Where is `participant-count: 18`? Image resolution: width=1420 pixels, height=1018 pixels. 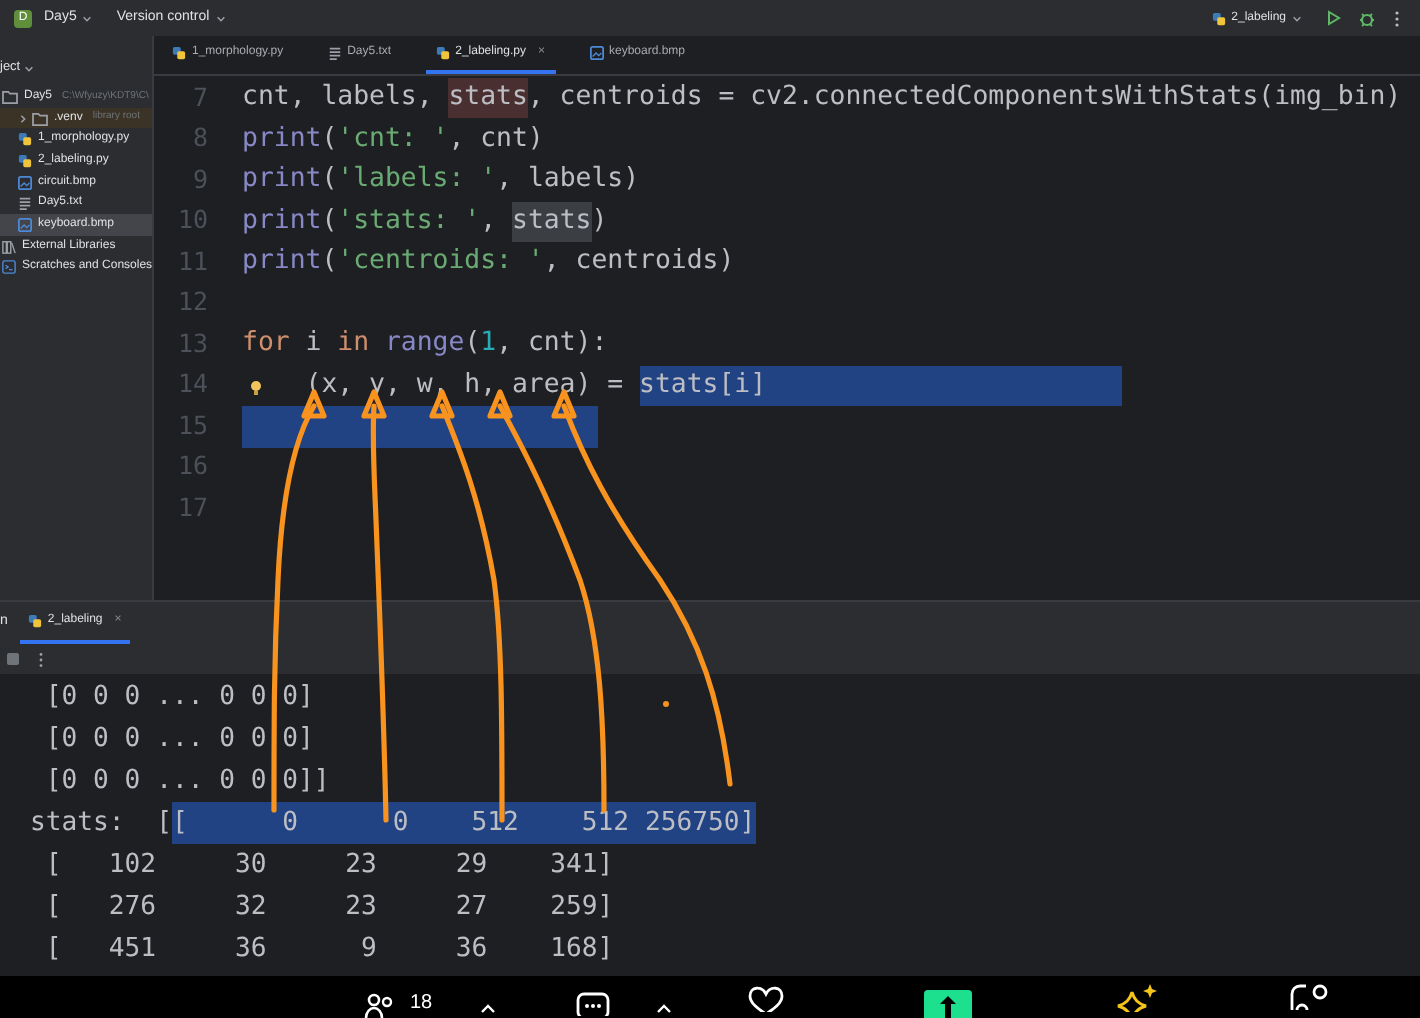
participant-count: 18 is located at coordinates (421, 1004).